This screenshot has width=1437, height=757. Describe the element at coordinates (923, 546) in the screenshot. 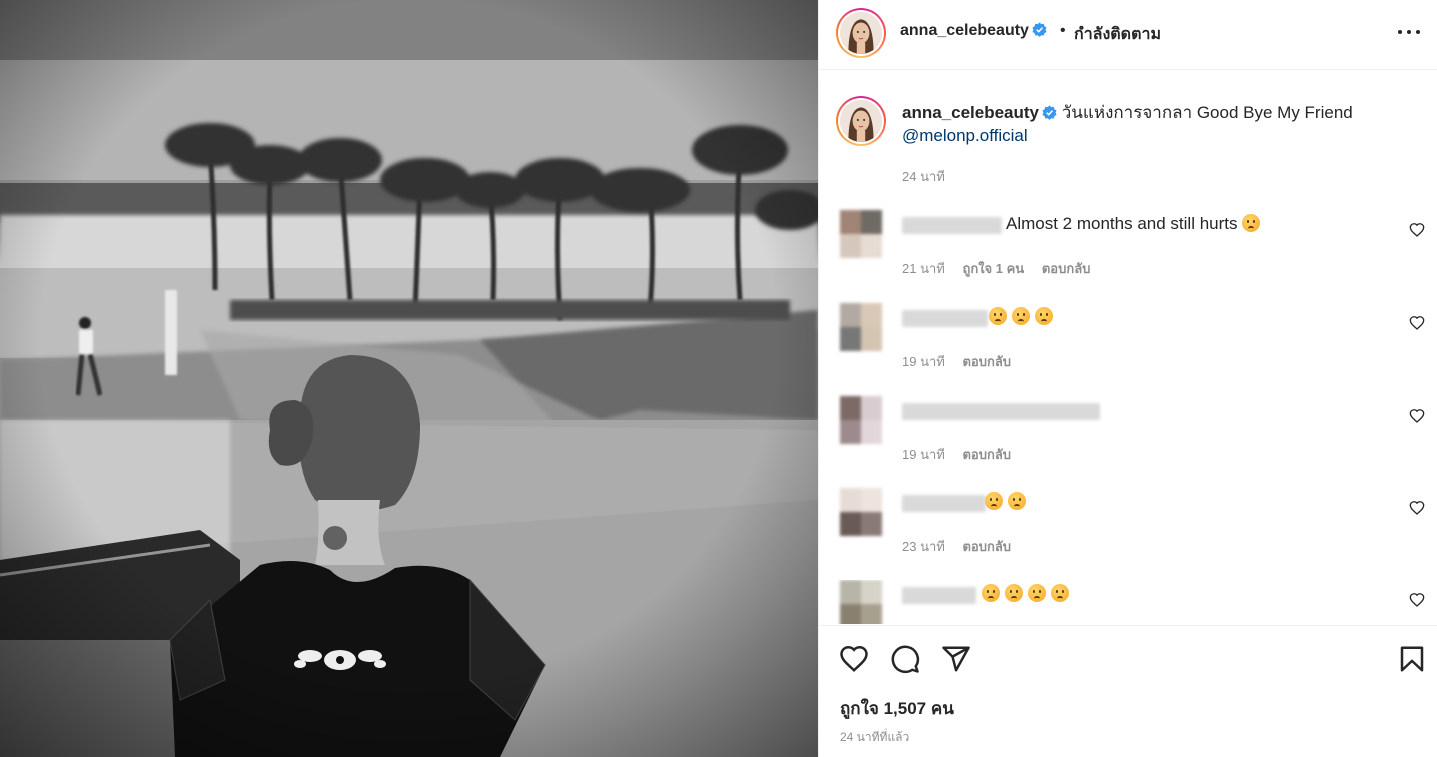

I see `comment-time: 23 นาที` at that location.